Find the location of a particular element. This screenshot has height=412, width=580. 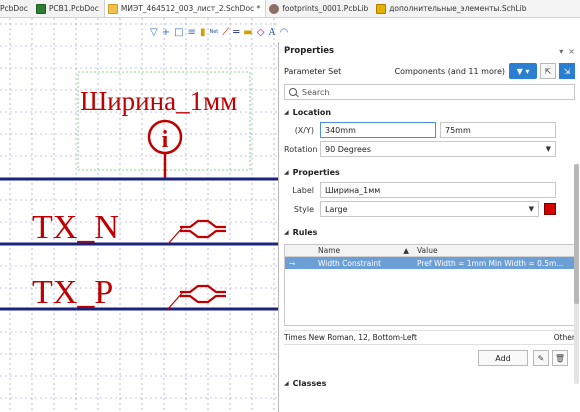

tab-label: дополнительные_элементы.SchLib is located at coordinates (458, 8).